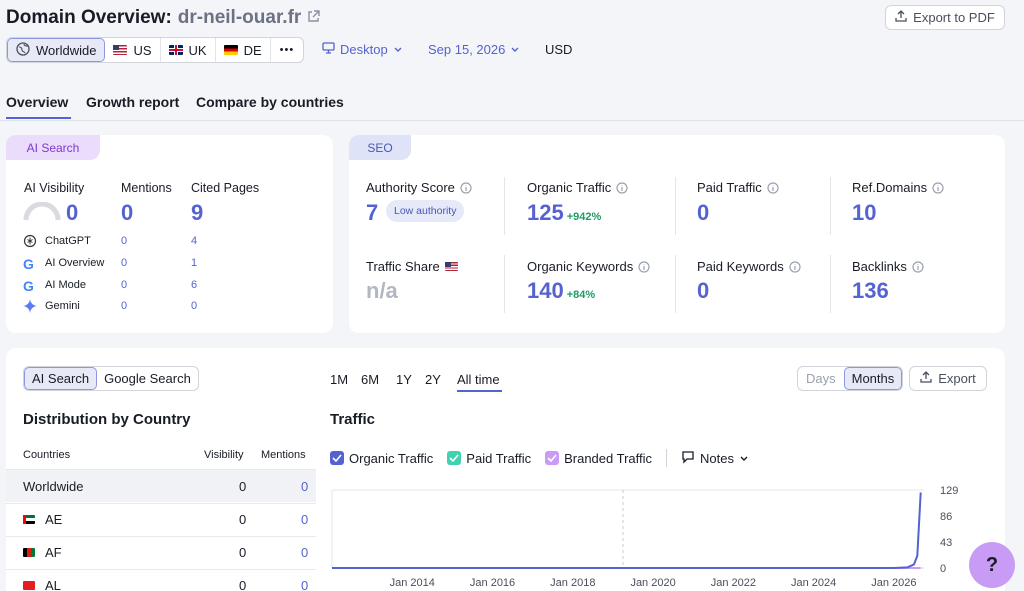 The width and height of the screenshot is (1024, 591). Describe the element at coordinates (382, 290) in the screenshot. I see `traffic-share-value: n/a` at that location.